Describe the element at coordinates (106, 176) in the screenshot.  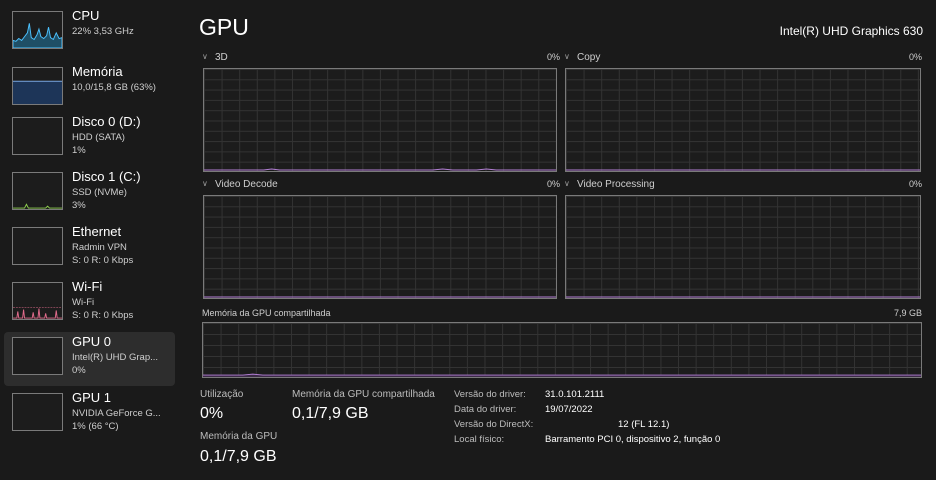
I see `sidebar-item-name: Disco 1 (C:)` at that location.